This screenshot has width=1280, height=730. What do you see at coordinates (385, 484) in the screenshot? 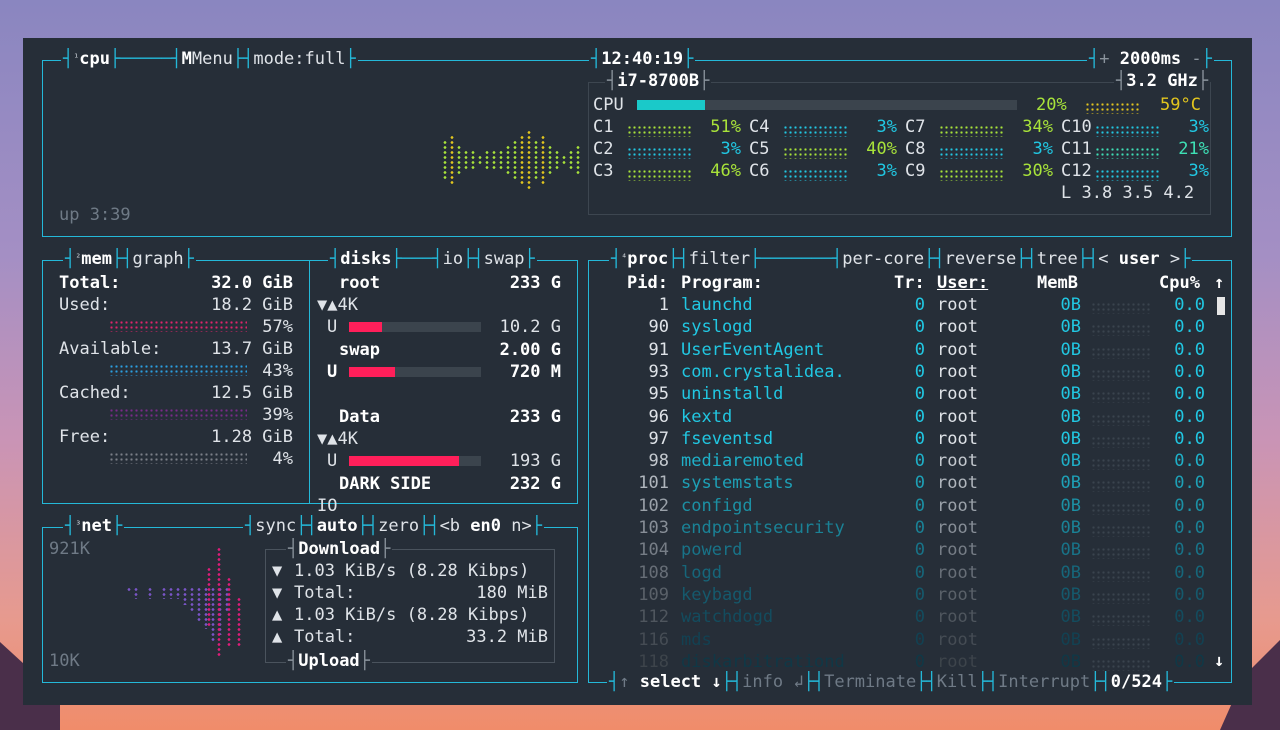
I see `disk-name: DARK SIDE` at bounding box center [385, 484].